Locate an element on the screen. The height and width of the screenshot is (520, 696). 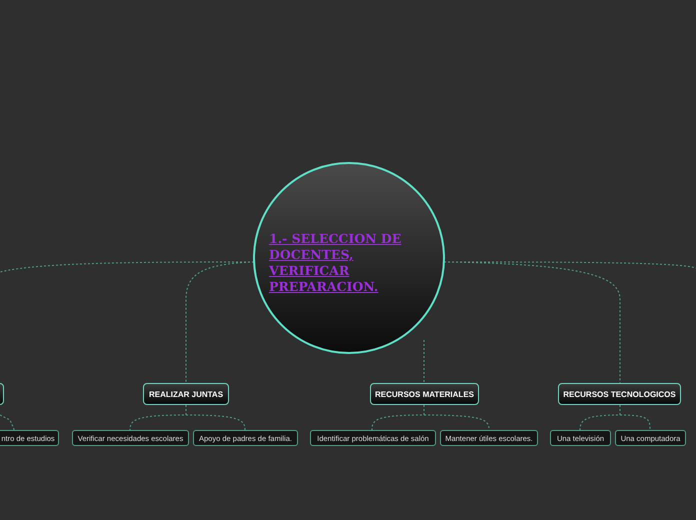
topic-node: RECURSOS MATERIALES is located at coordinates (424, 394).